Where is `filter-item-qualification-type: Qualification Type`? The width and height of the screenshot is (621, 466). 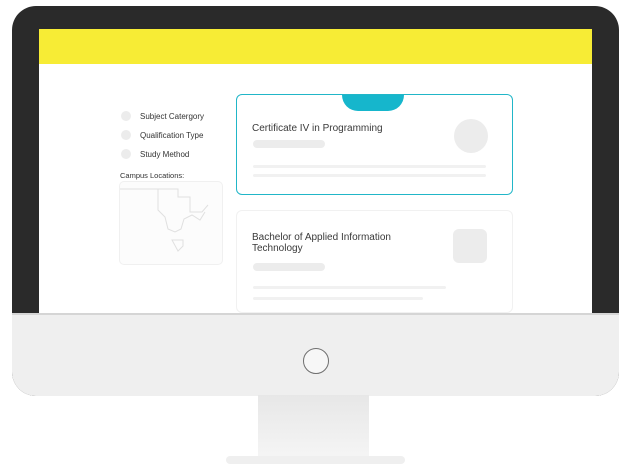
filter-item-qualification-type: Qualification Type is located at coordinates (162, 135).